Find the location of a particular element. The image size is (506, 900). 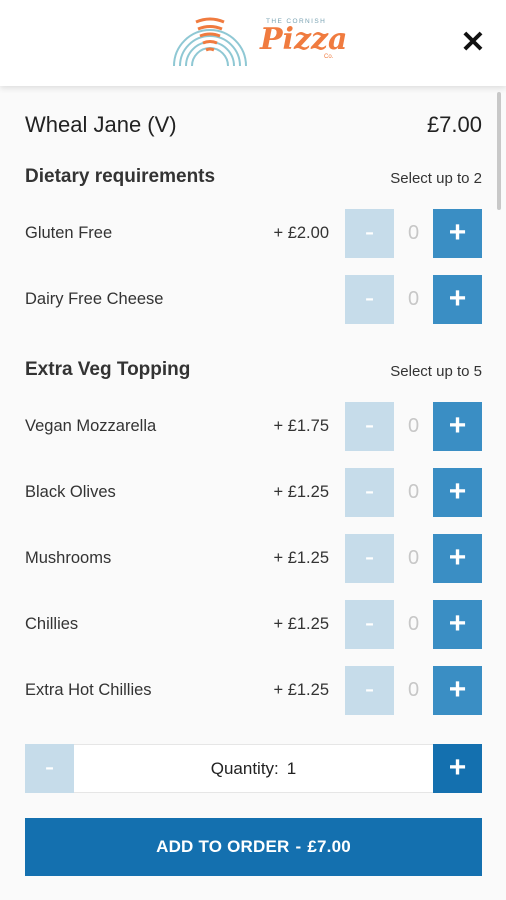

add-to-order-total: £7.00 is located at coordinates (329, 846).